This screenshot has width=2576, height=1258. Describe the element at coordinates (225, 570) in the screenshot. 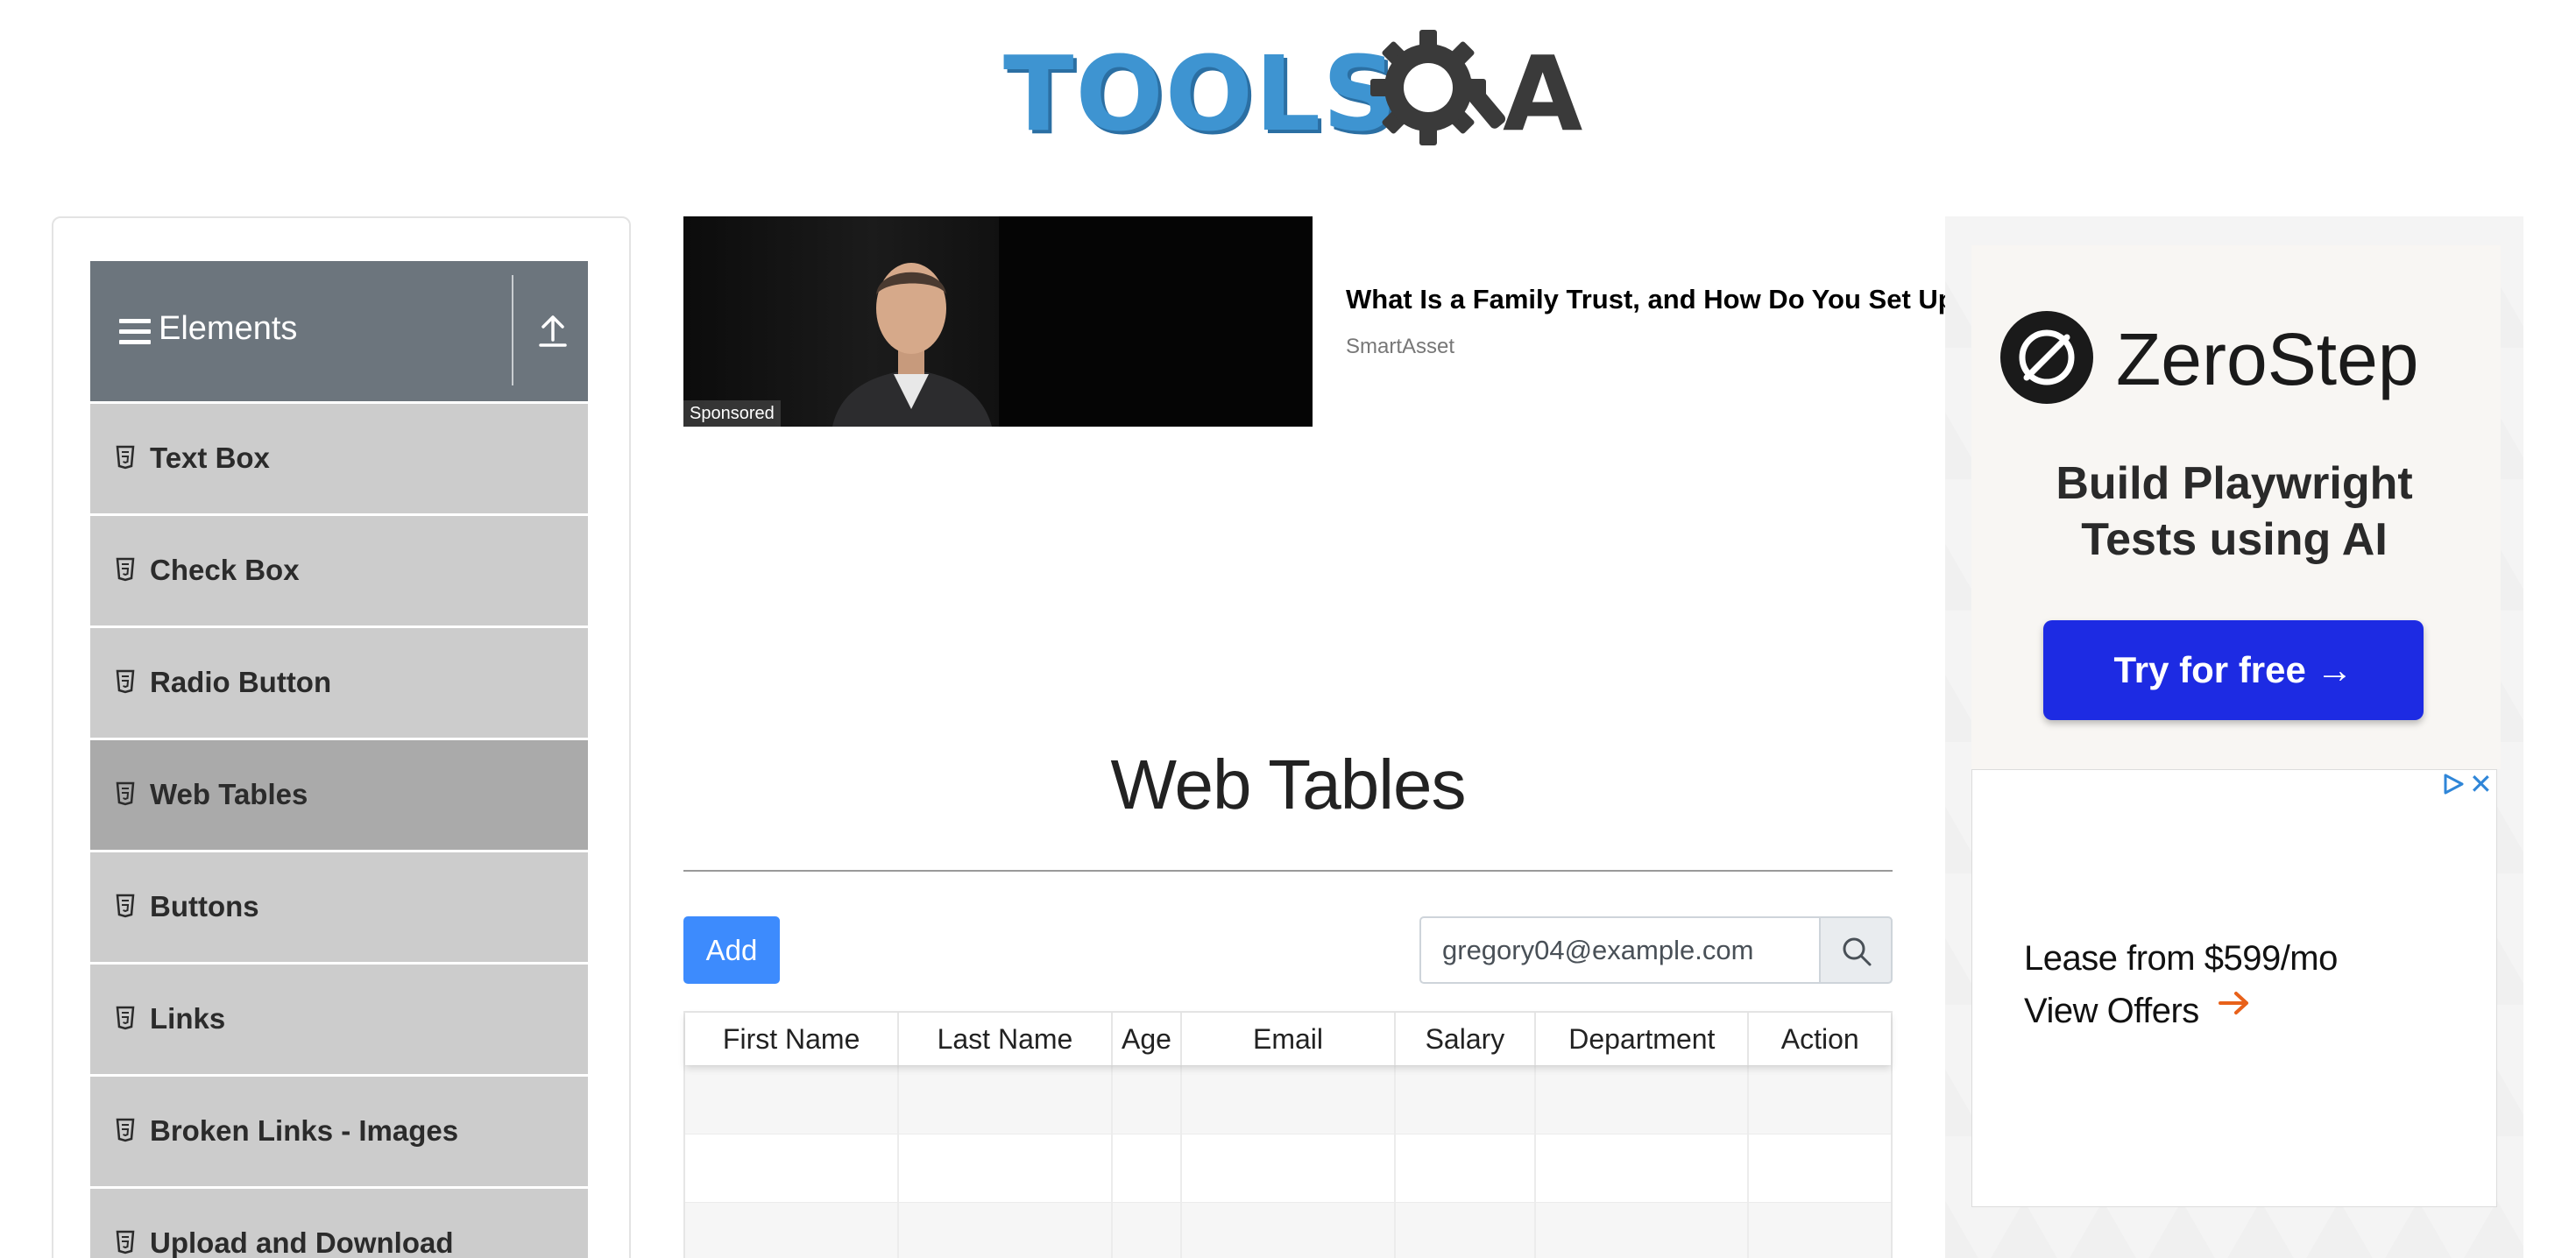

I see `sidebar-item-label: Check Box` at that location.